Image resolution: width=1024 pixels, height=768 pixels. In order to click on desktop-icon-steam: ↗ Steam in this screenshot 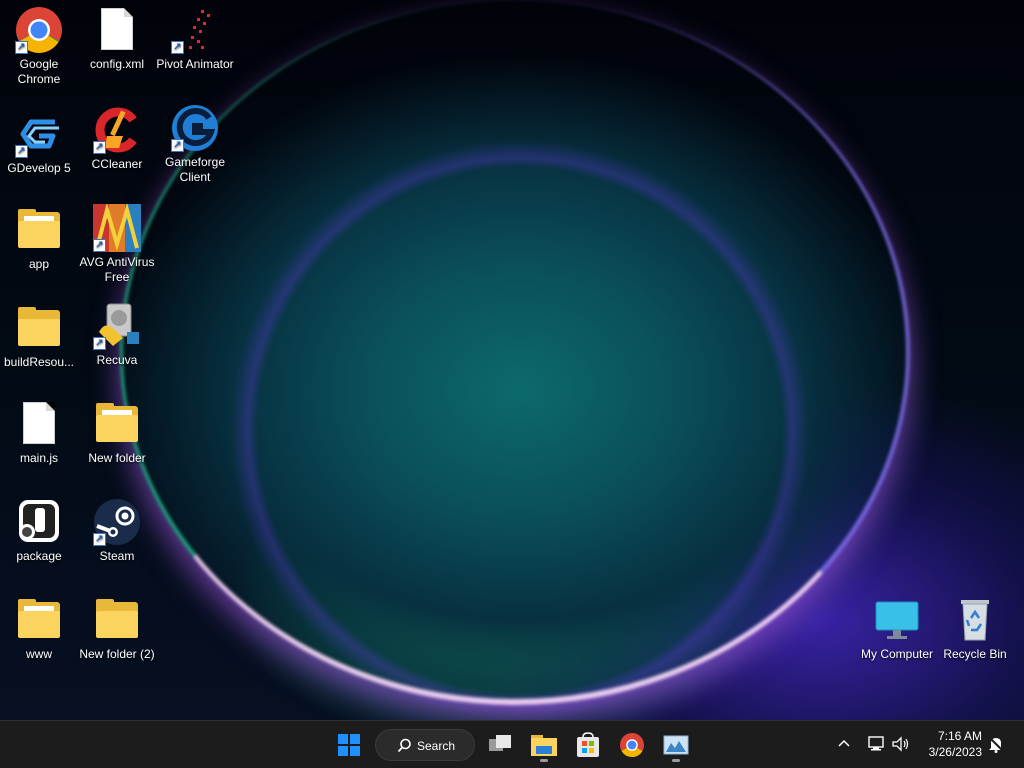, I will do `click(117, 531)`.